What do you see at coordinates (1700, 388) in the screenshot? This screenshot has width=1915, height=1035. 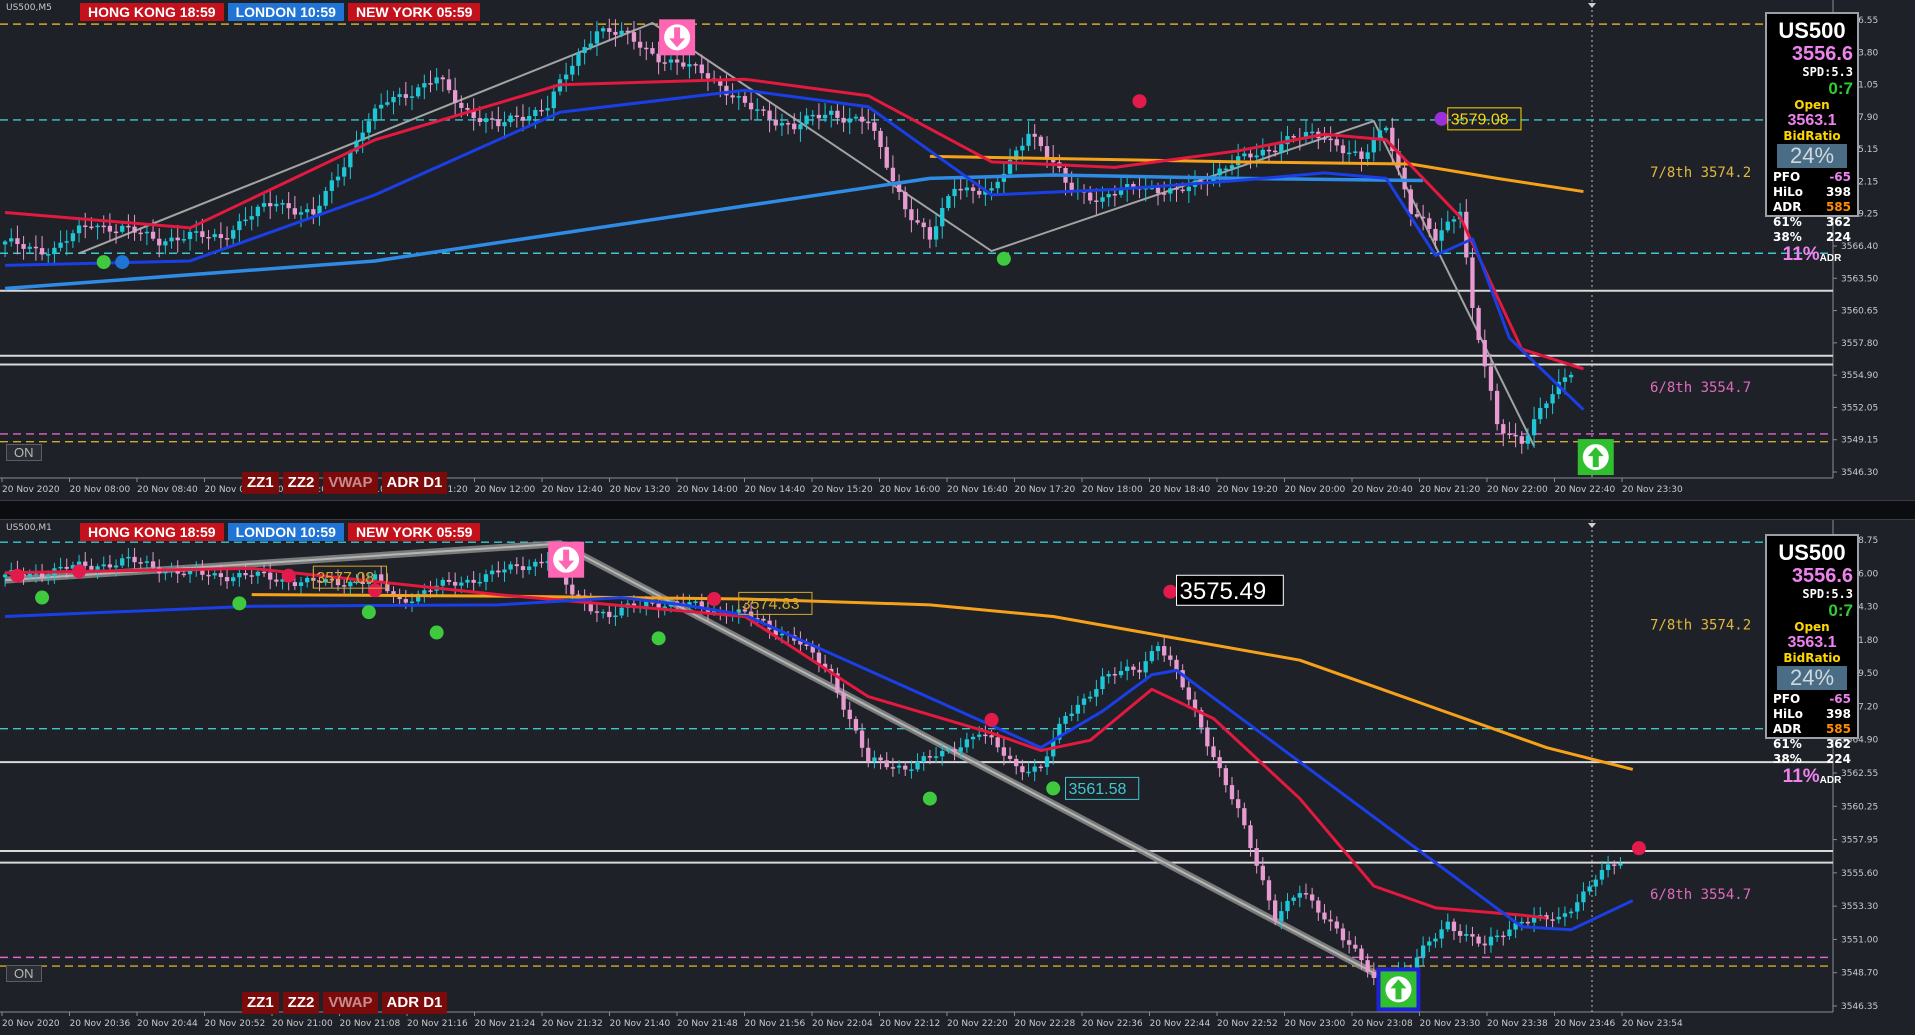 I see `murrey-level-label: 6/8th 3554.7` at bounding box center [1700, 388].